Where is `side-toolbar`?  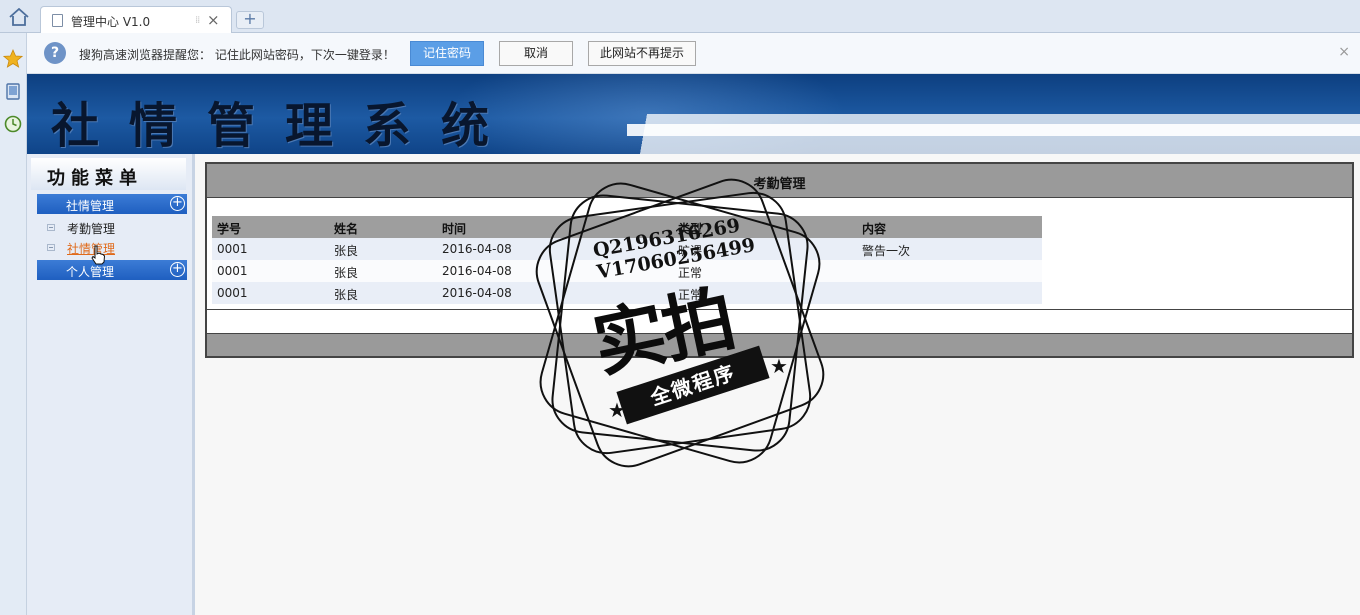
side-toolbar is located at coordinates (13, 324).